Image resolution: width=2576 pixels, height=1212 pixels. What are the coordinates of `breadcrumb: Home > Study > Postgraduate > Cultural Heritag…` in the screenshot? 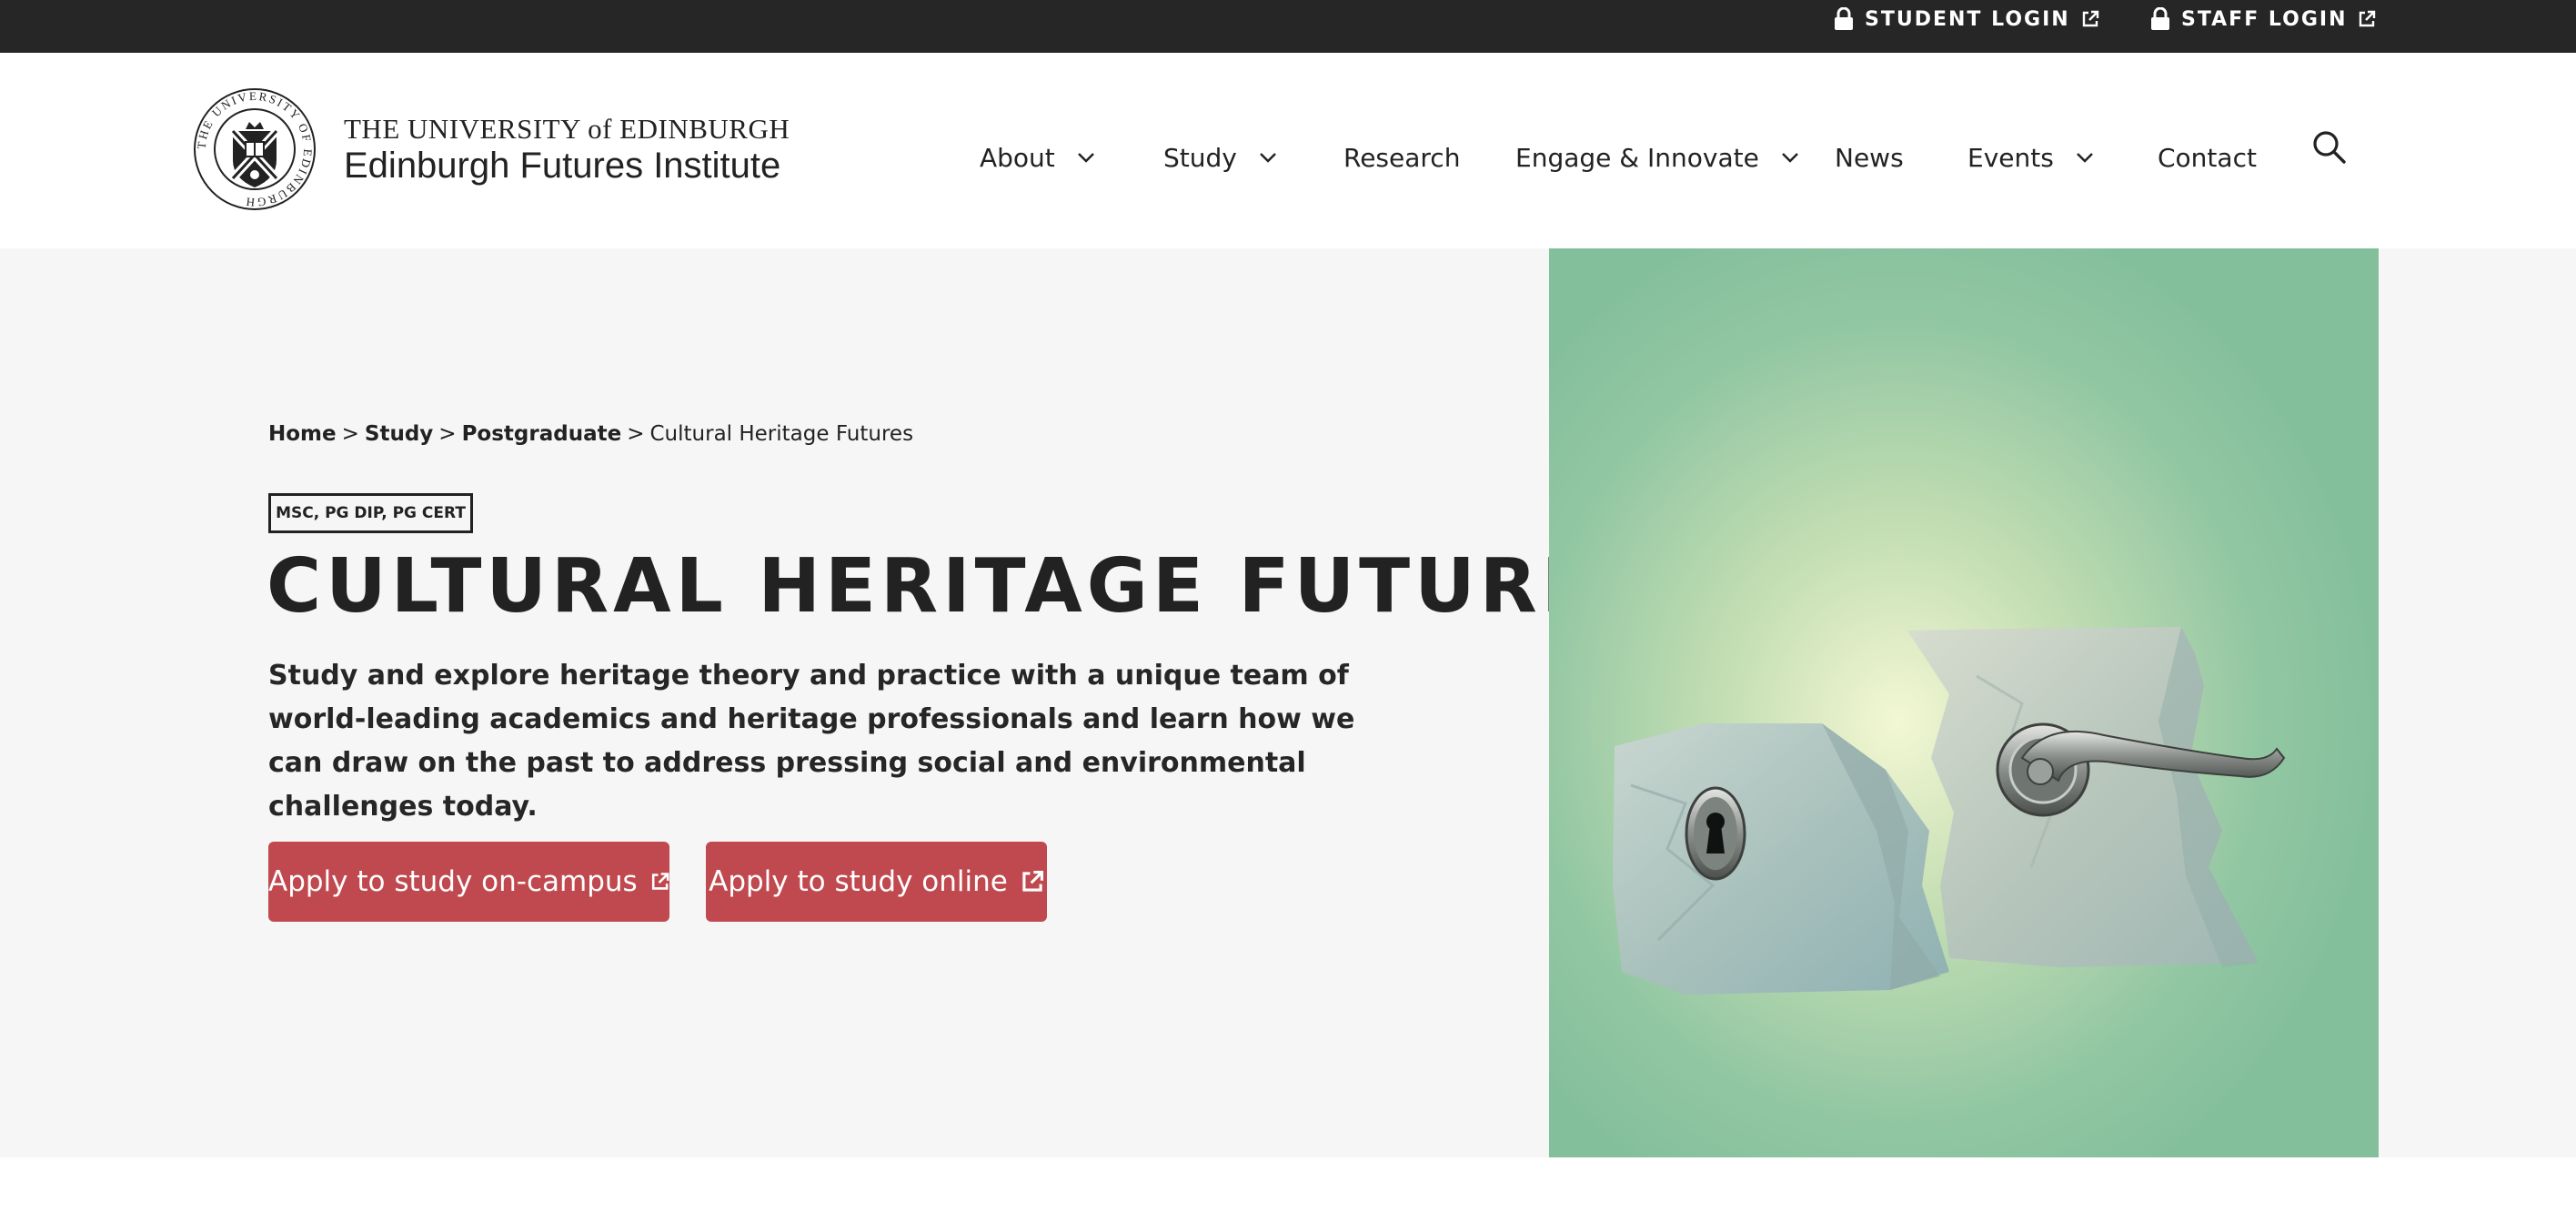 It's located at (590, 434).